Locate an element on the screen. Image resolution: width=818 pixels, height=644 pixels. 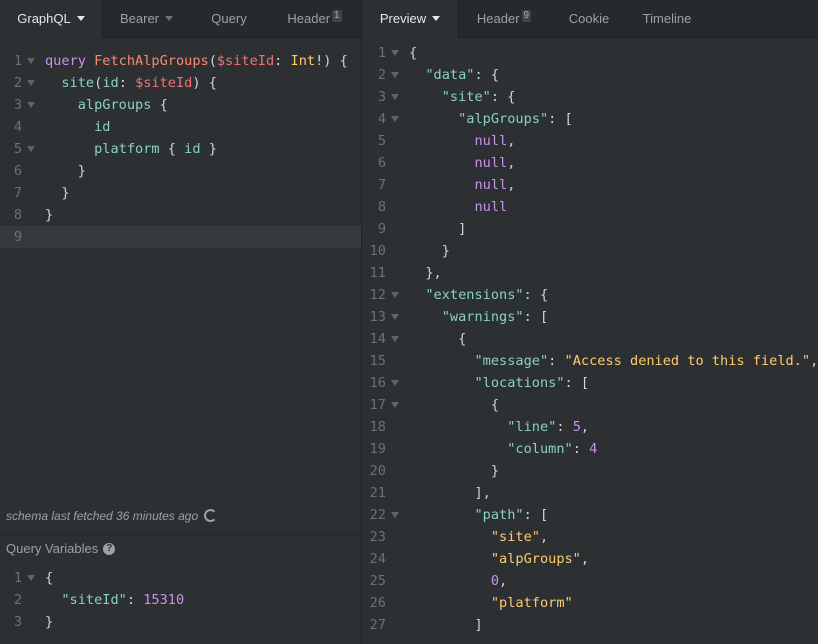
code-token: 4 is located at coordinates (593, 449).